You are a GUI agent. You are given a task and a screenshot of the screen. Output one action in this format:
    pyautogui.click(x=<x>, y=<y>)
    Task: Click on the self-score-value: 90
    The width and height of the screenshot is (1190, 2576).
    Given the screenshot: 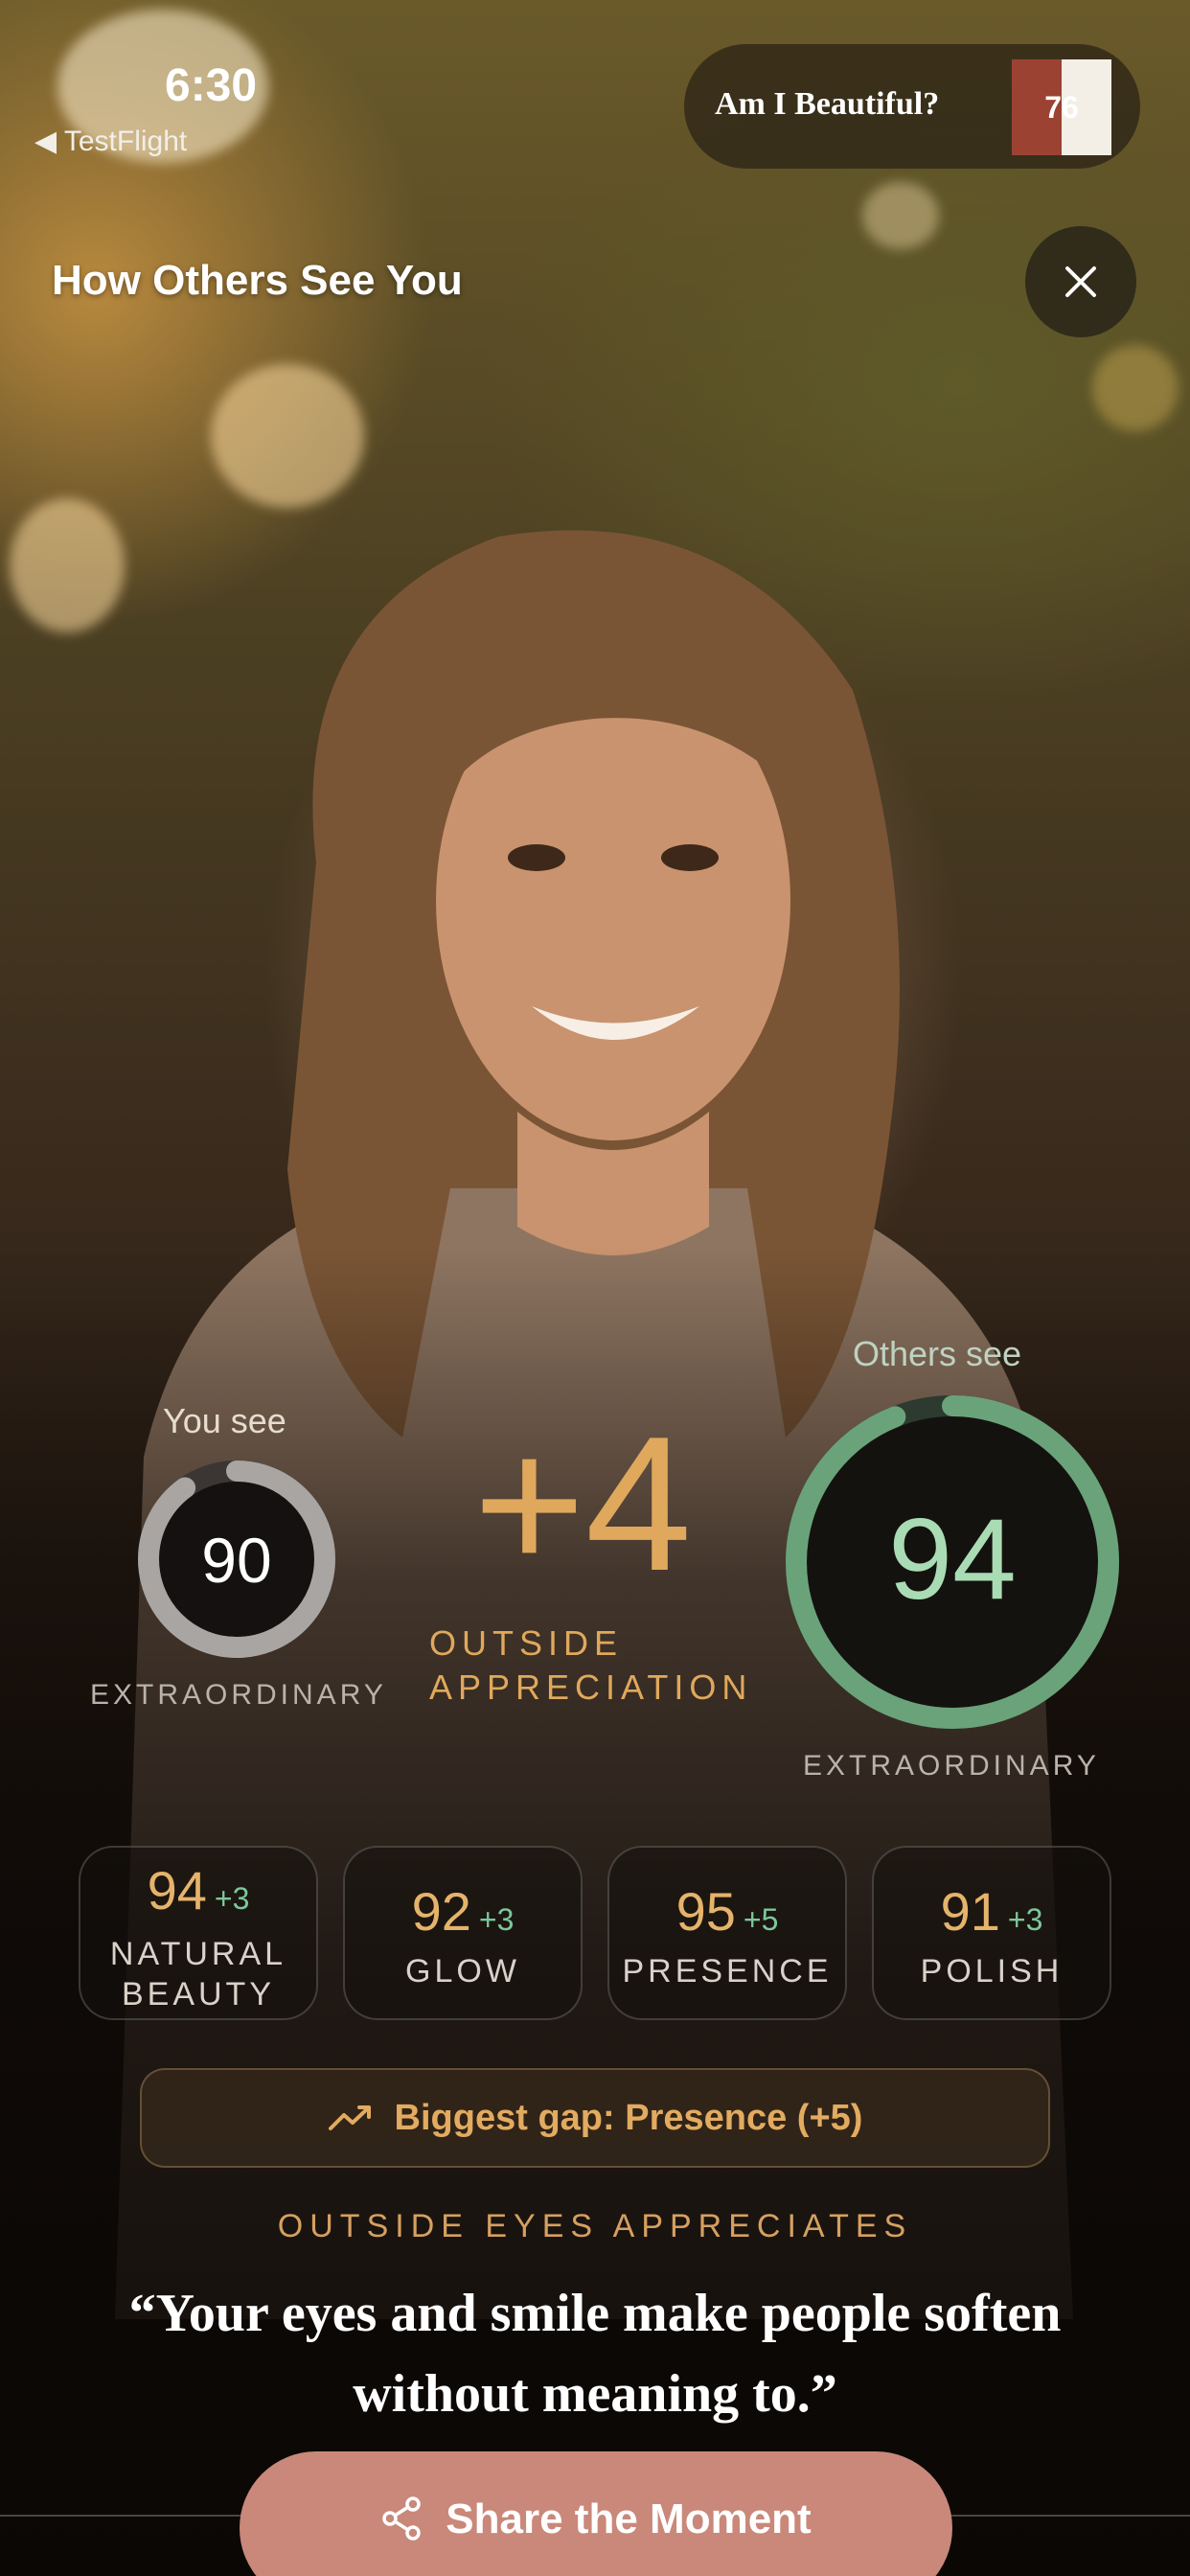 What is the action you would take?
    pyautogui.click(x=237, y=1560)
    